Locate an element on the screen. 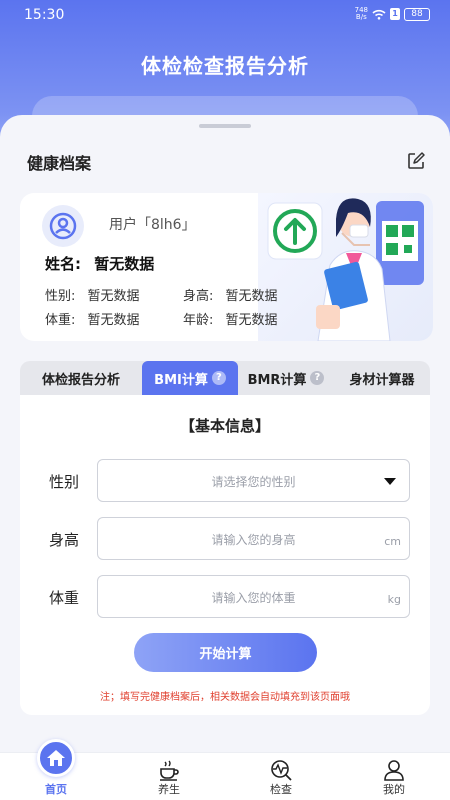  status-indicators: 748 B/s 1 88 is located at coordinates (392, 14).